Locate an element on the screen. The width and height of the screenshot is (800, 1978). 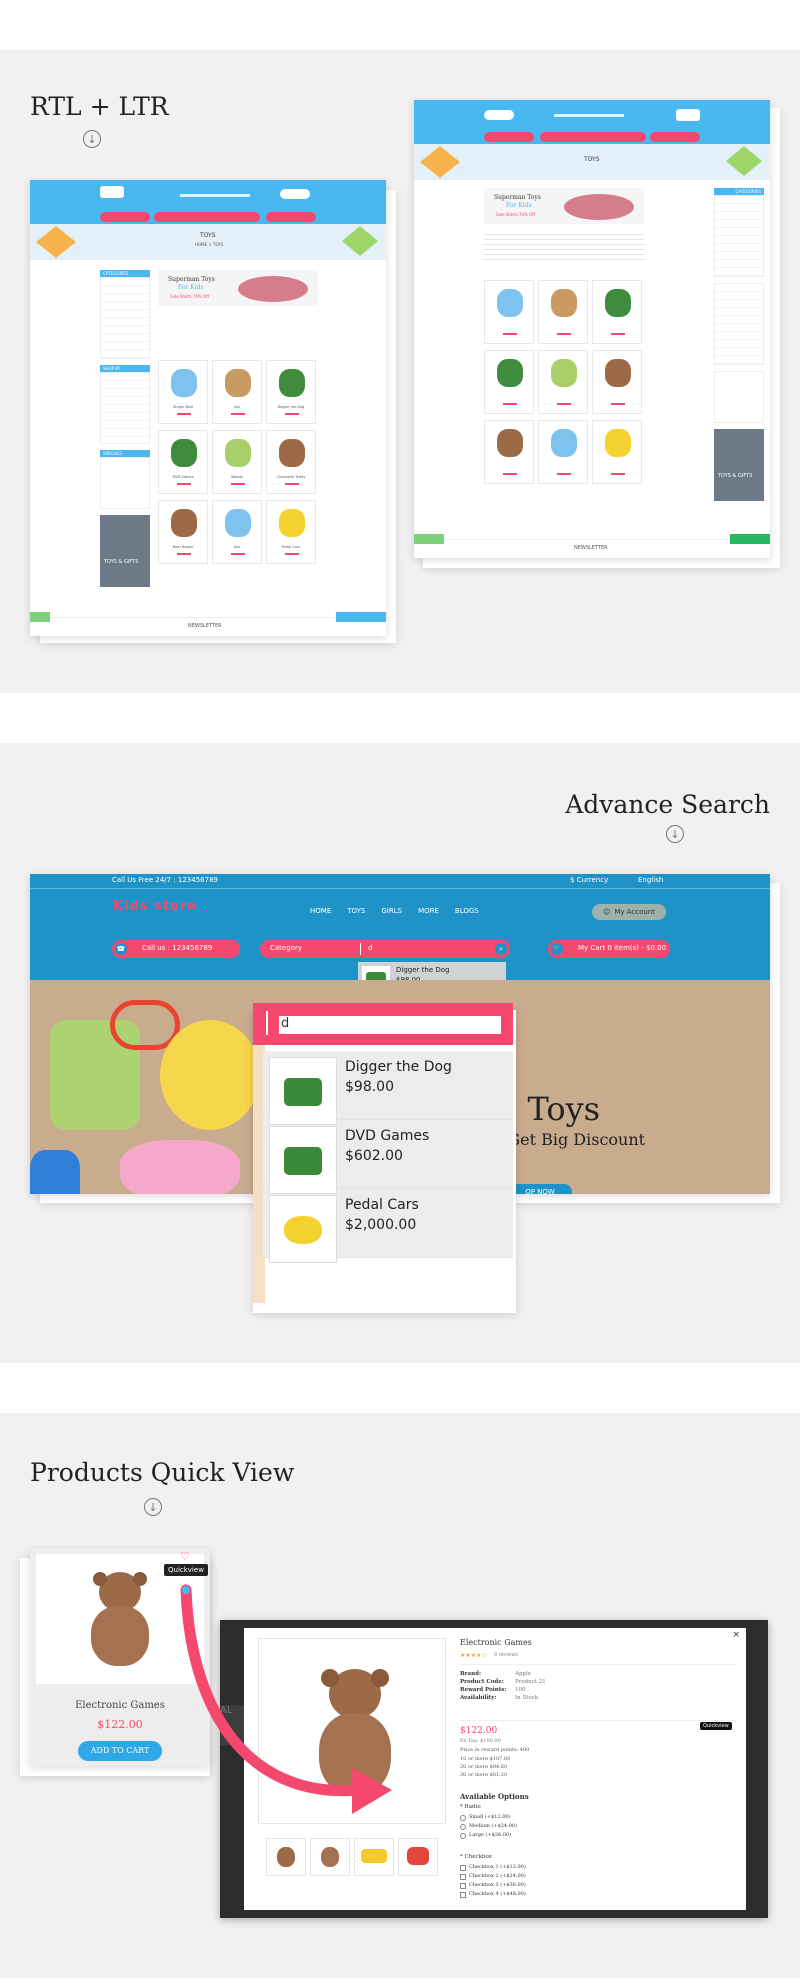
checkbox-option: Checkbox 3 (+$36.00) is located at coordinates (493, 1885).